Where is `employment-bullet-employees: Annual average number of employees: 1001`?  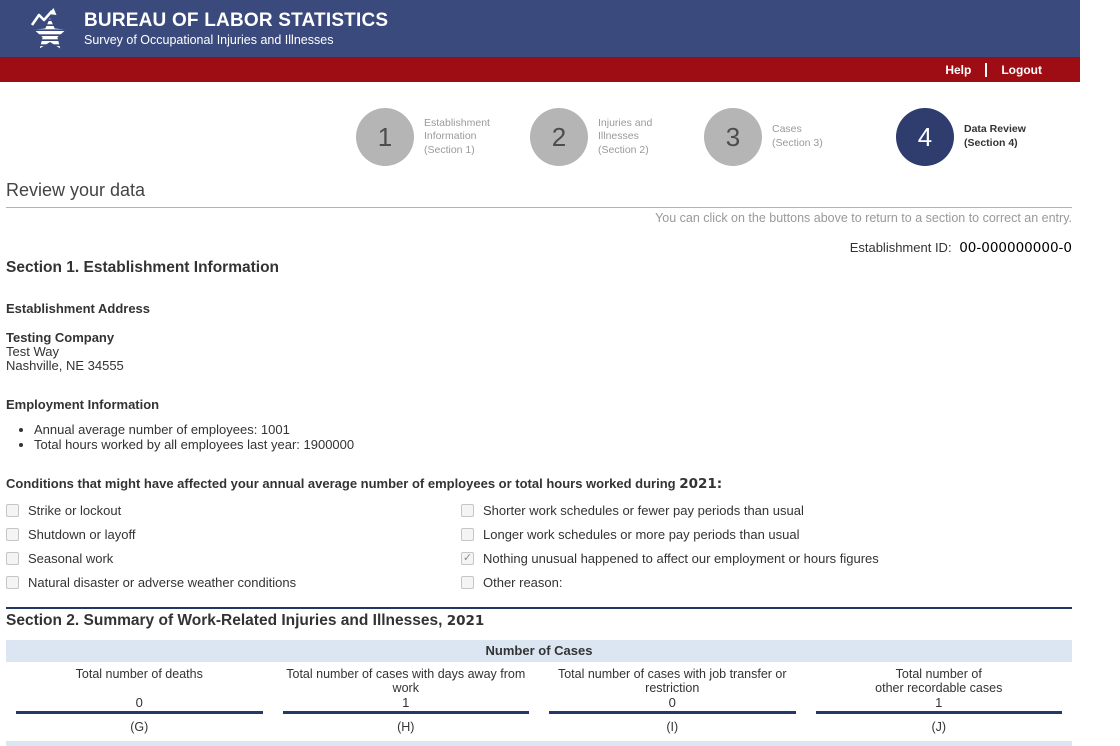
employment-bullet-employees: Annual average number of employees: 1001 is located at coordinates (553, 429).